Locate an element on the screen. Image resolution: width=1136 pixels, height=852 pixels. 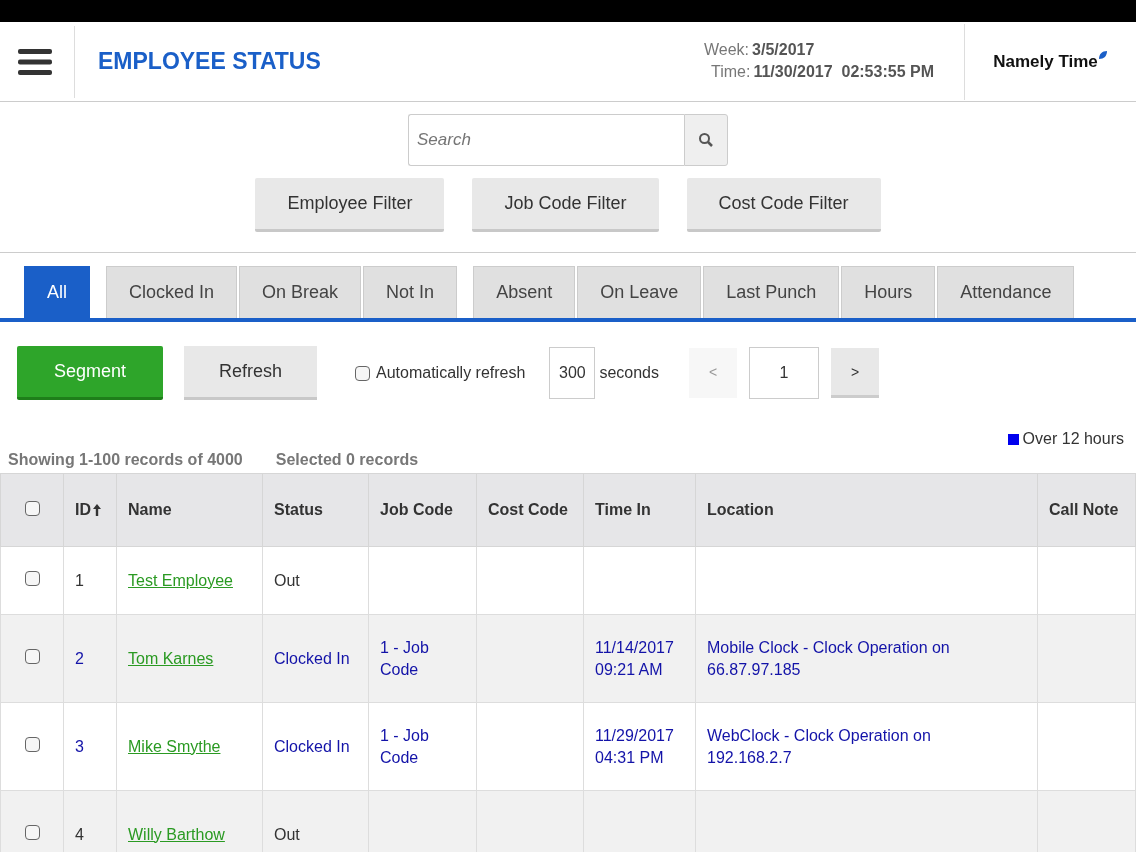
column-header: Status is located at coordinates (298, 510).